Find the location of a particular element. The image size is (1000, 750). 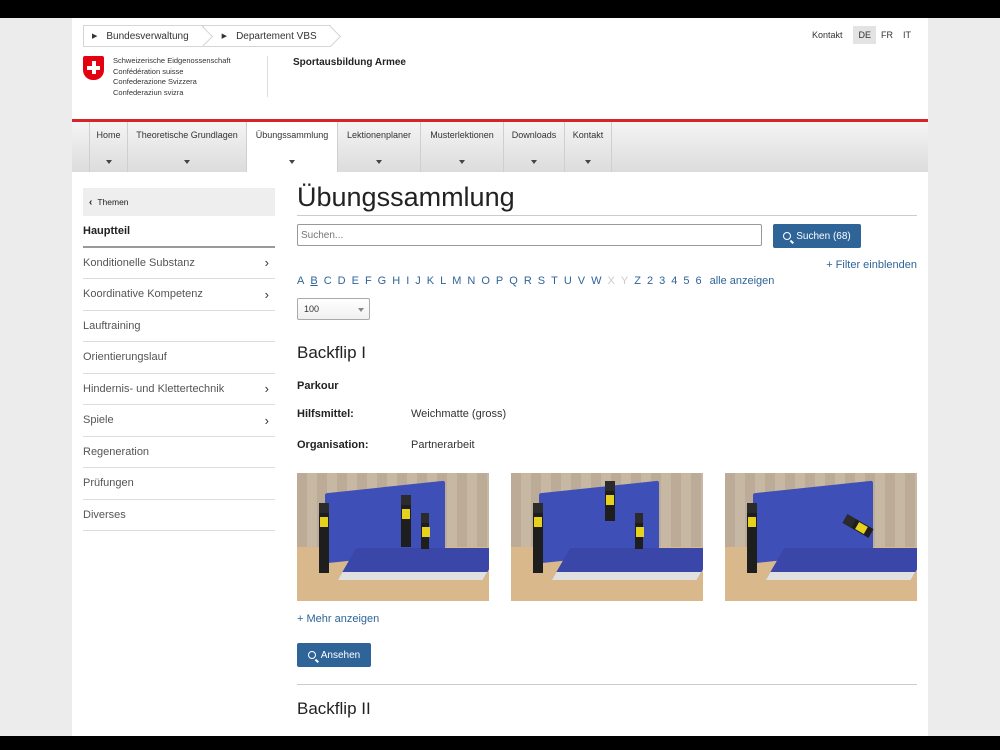

alphabet-letter-o: O is located at coordinates (485, 281).